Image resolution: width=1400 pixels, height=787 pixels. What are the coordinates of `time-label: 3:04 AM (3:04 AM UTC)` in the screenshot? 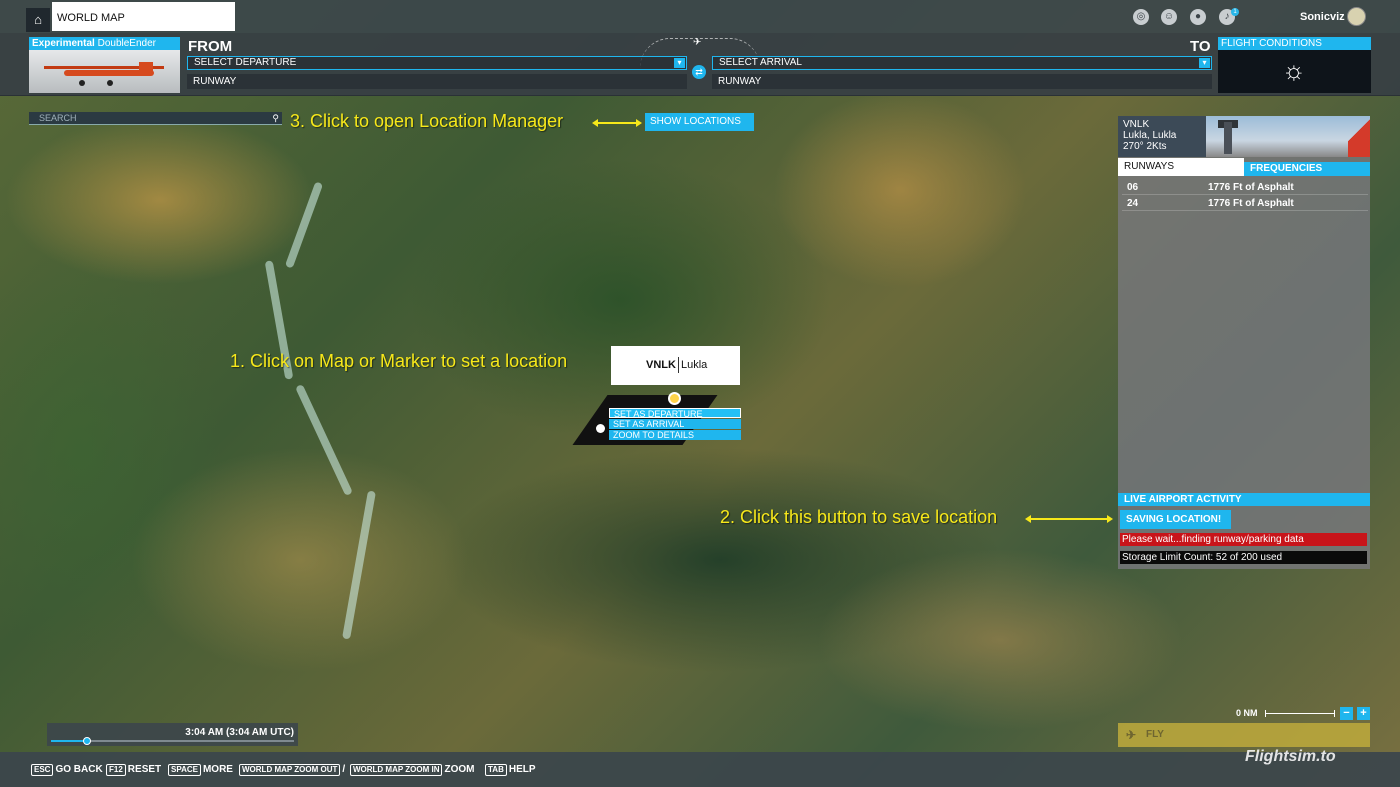 It's located at (239, 732).